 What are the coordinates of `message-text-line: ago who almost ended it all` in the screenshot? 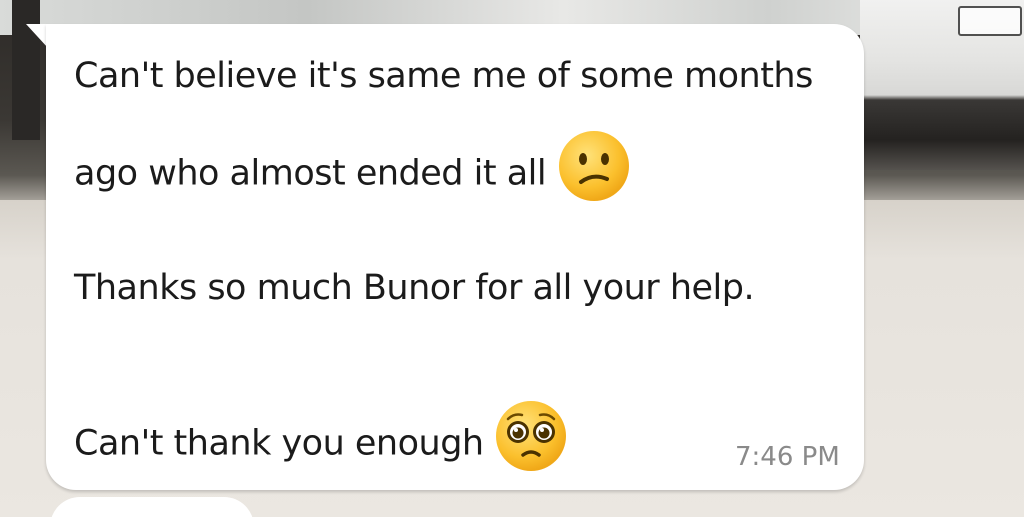 It's located at (352, 173).